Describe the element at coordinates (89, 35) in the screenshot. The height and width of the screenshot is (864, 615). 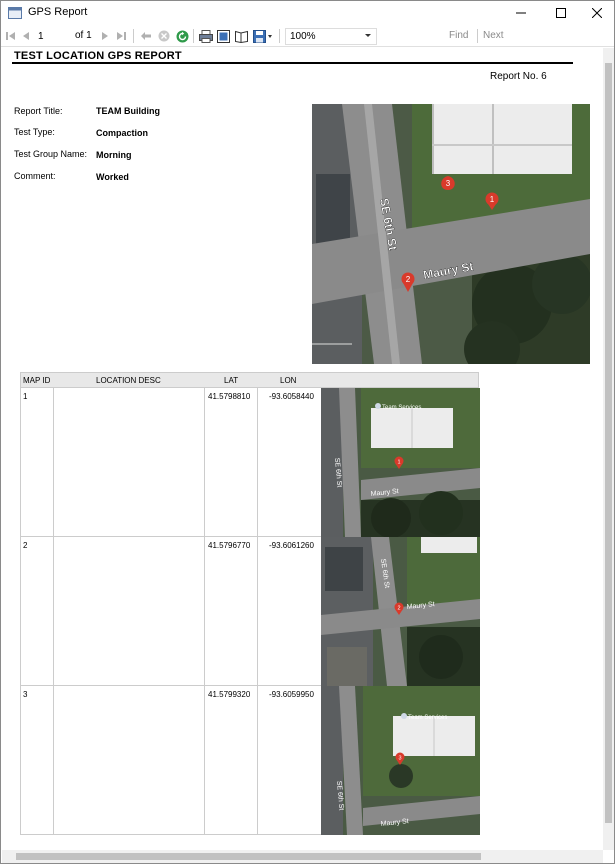
I see `page-total: 1` at that location.